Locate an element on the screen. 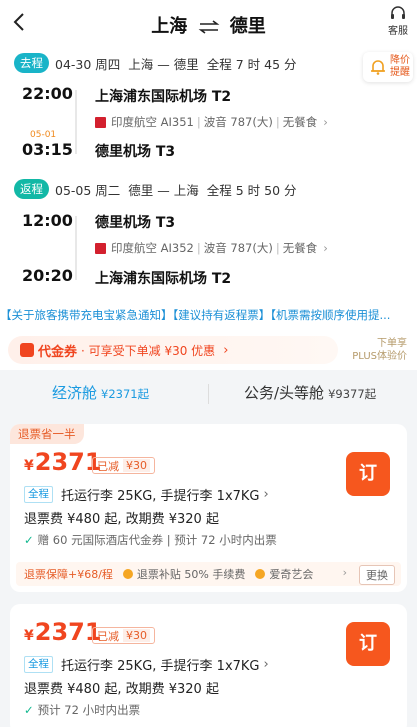  voucher-icon is located at coordinates (27, 350).